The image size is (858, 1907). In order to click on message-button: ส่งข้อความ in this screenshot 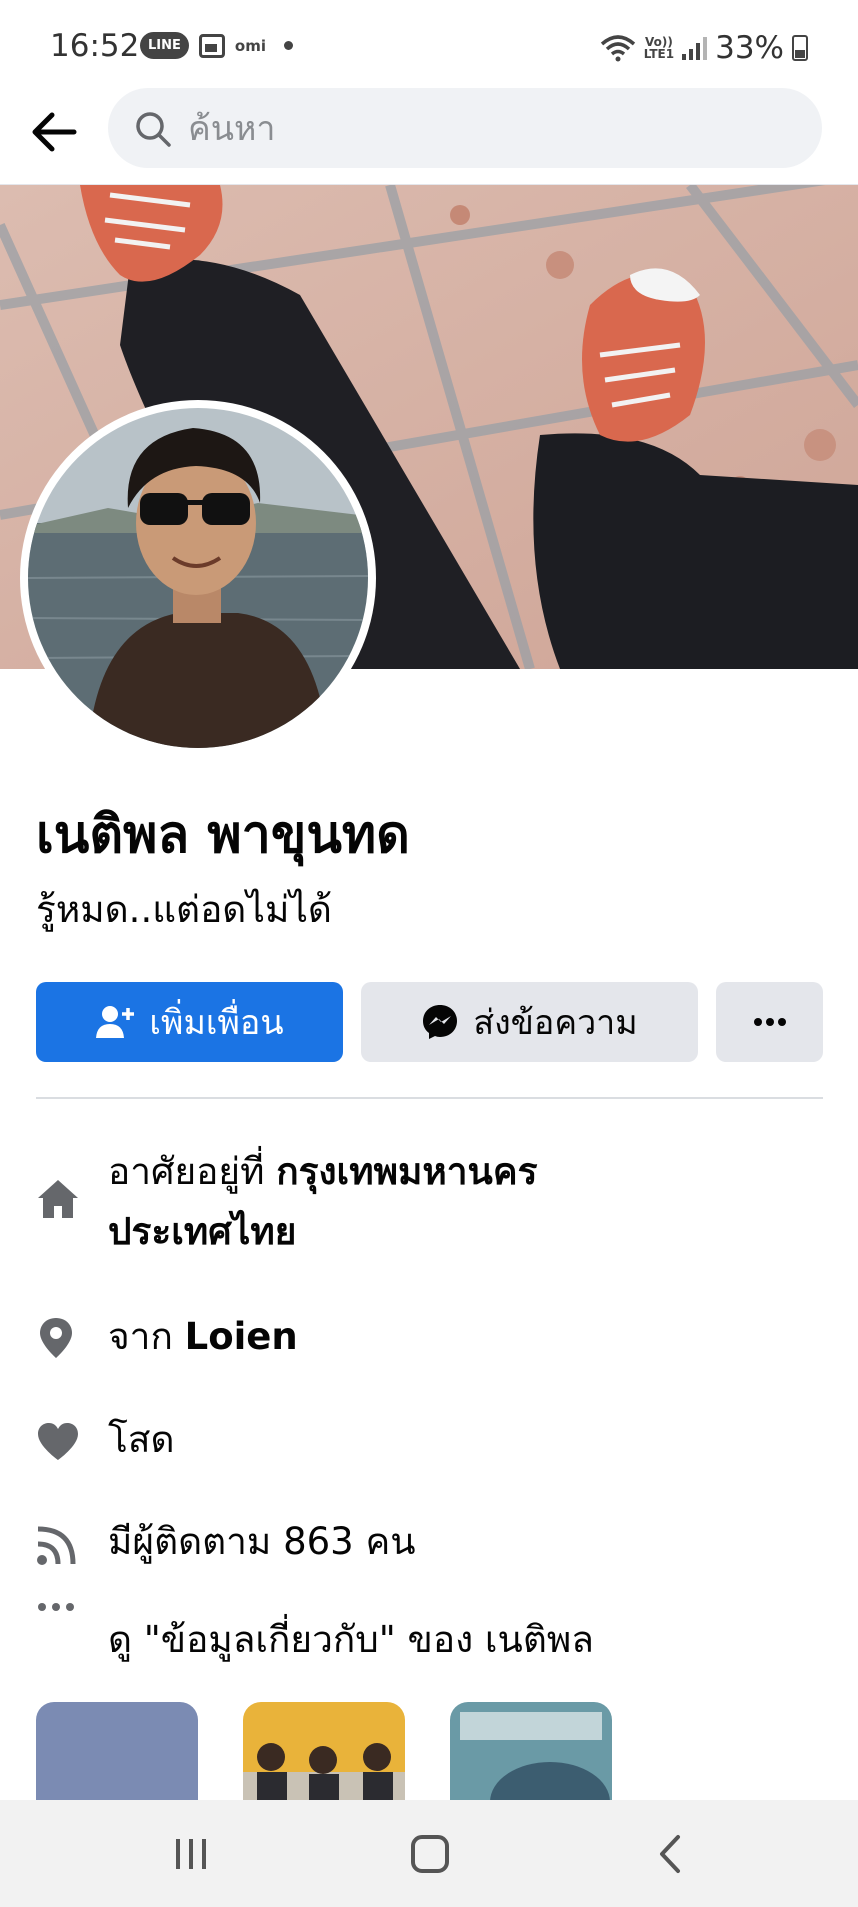, I will do `click(529, 1022)`.